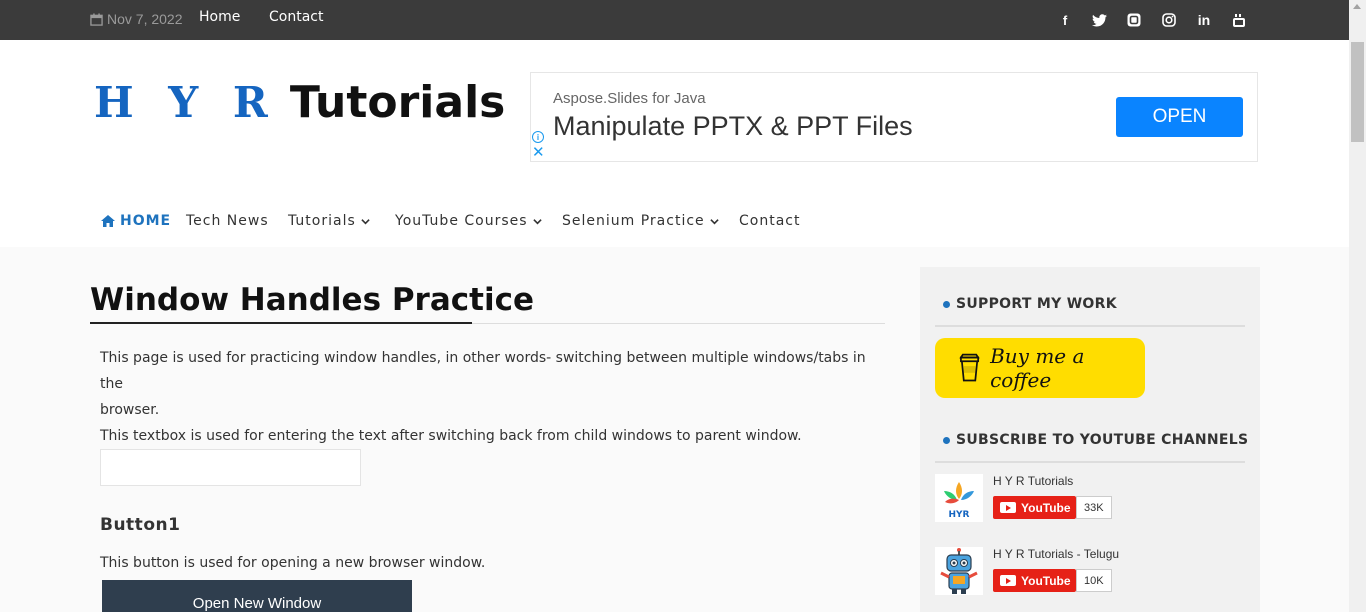 This screenshot has width=1366, height=612. I want to click on page-title: Window Handles Practice, so click(312, 300).